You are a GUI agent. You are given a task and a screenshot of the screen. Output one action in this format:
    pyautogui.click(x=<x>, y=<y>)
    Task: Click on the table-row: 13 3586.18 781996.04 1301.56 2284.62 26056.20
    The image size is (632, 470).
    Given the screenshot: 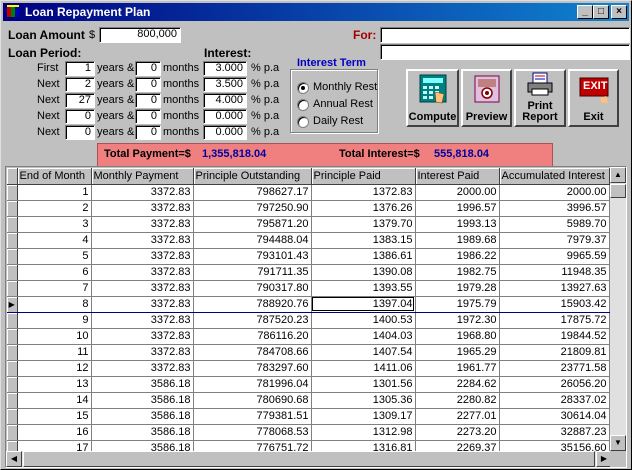 What is the action you would take?
    pyautogui.click(x=308, y=384)
    